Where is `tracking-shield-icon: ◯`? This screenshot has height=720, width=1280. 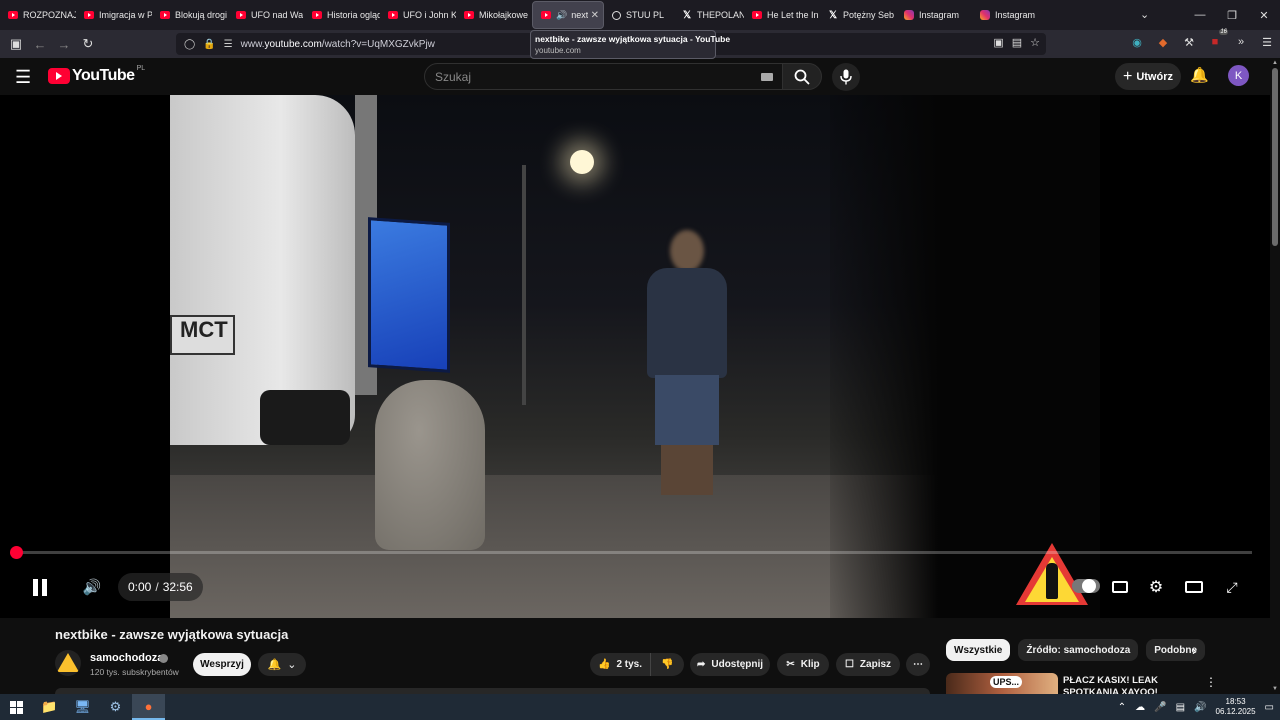
tracking-shield-icon: ◯ is located at coordinates (189, 44).